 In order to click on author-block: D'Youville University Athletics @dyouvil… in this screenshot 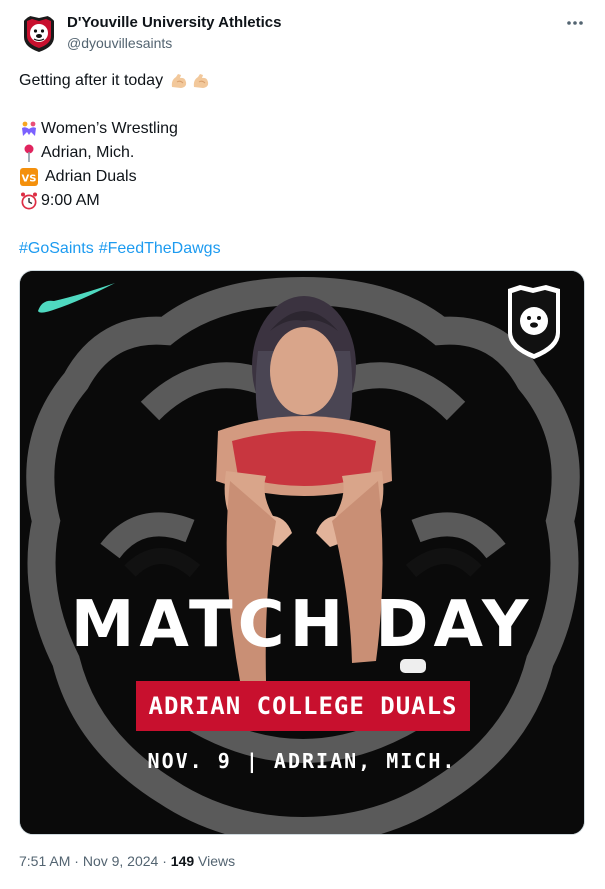, I will do `click(174, 33)`.